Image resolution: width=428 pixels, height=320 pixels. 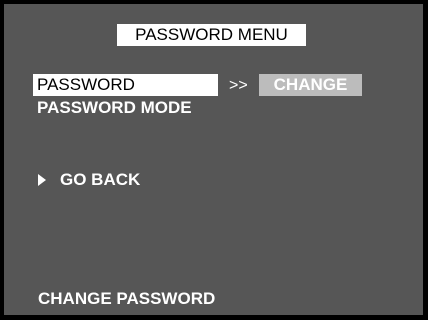 What do you see at coordinates (125, 85) in the screenshot?
I see `menu-item-password: PASSWORD` at bounding box center [125, 85].